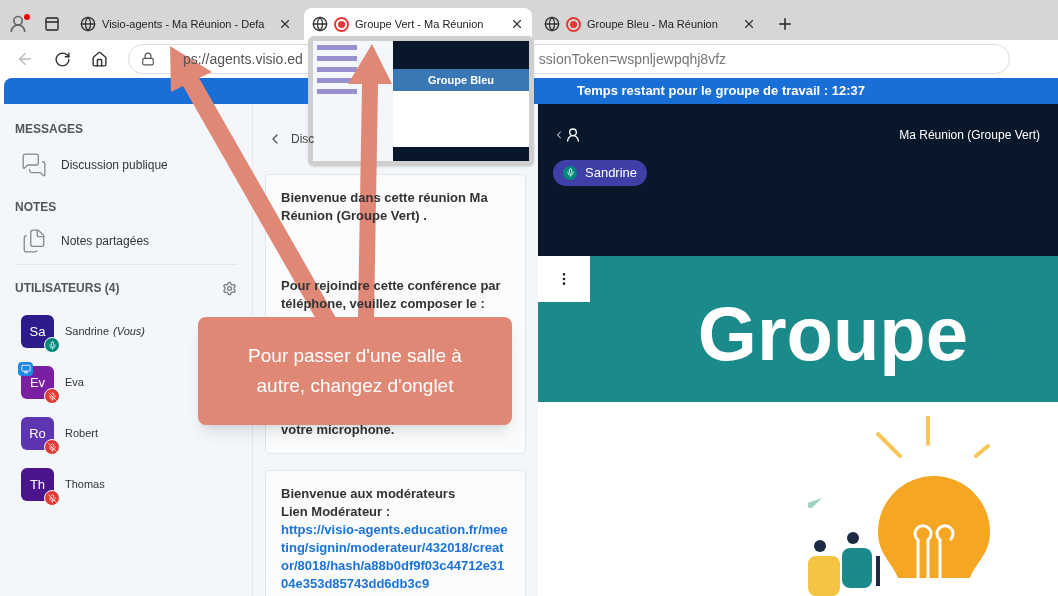  I want to click on user-name: Sandrine (Vous), so click(105, 332).